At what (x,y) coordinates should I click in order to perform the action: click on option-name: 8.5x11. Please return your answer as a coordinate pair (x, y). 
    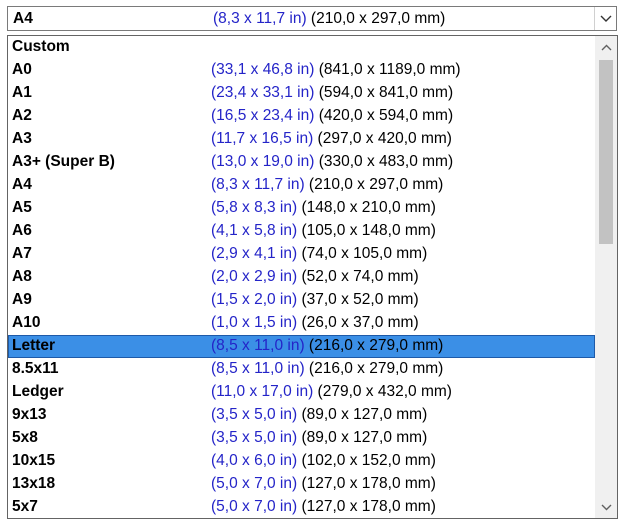
    Looking at the image, I should click on (35, 368).